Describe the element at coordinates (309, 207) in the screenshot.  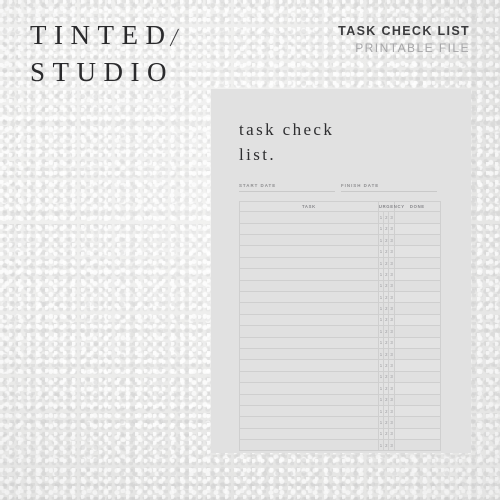
I see `column-header-task: TASK` at that location.